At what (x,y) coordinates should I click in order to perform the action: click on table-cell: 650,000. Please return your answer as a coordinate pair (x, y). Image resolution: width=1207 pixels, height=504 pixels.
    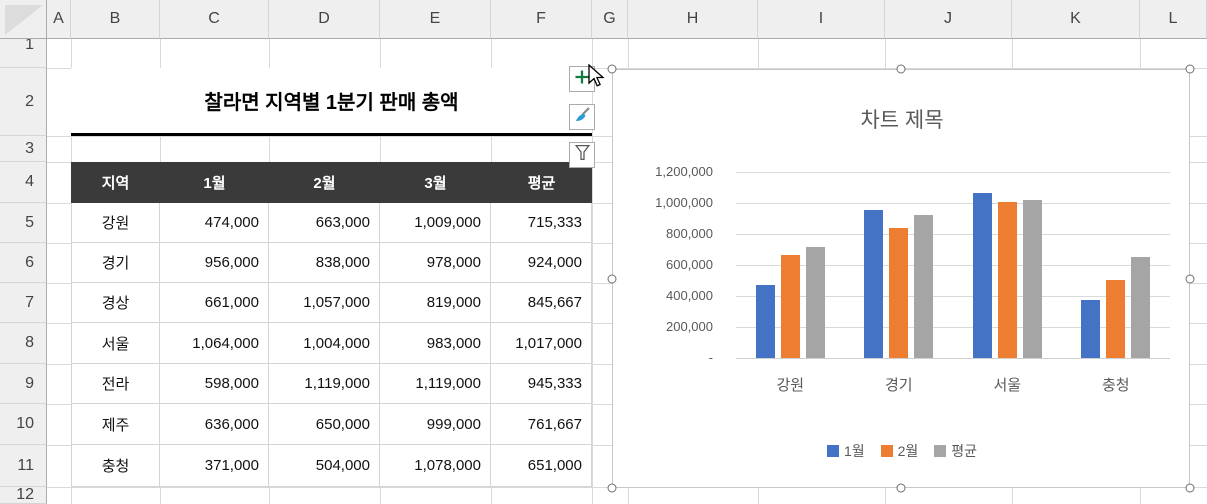
    Looking at the image, I should click on (324, 424).